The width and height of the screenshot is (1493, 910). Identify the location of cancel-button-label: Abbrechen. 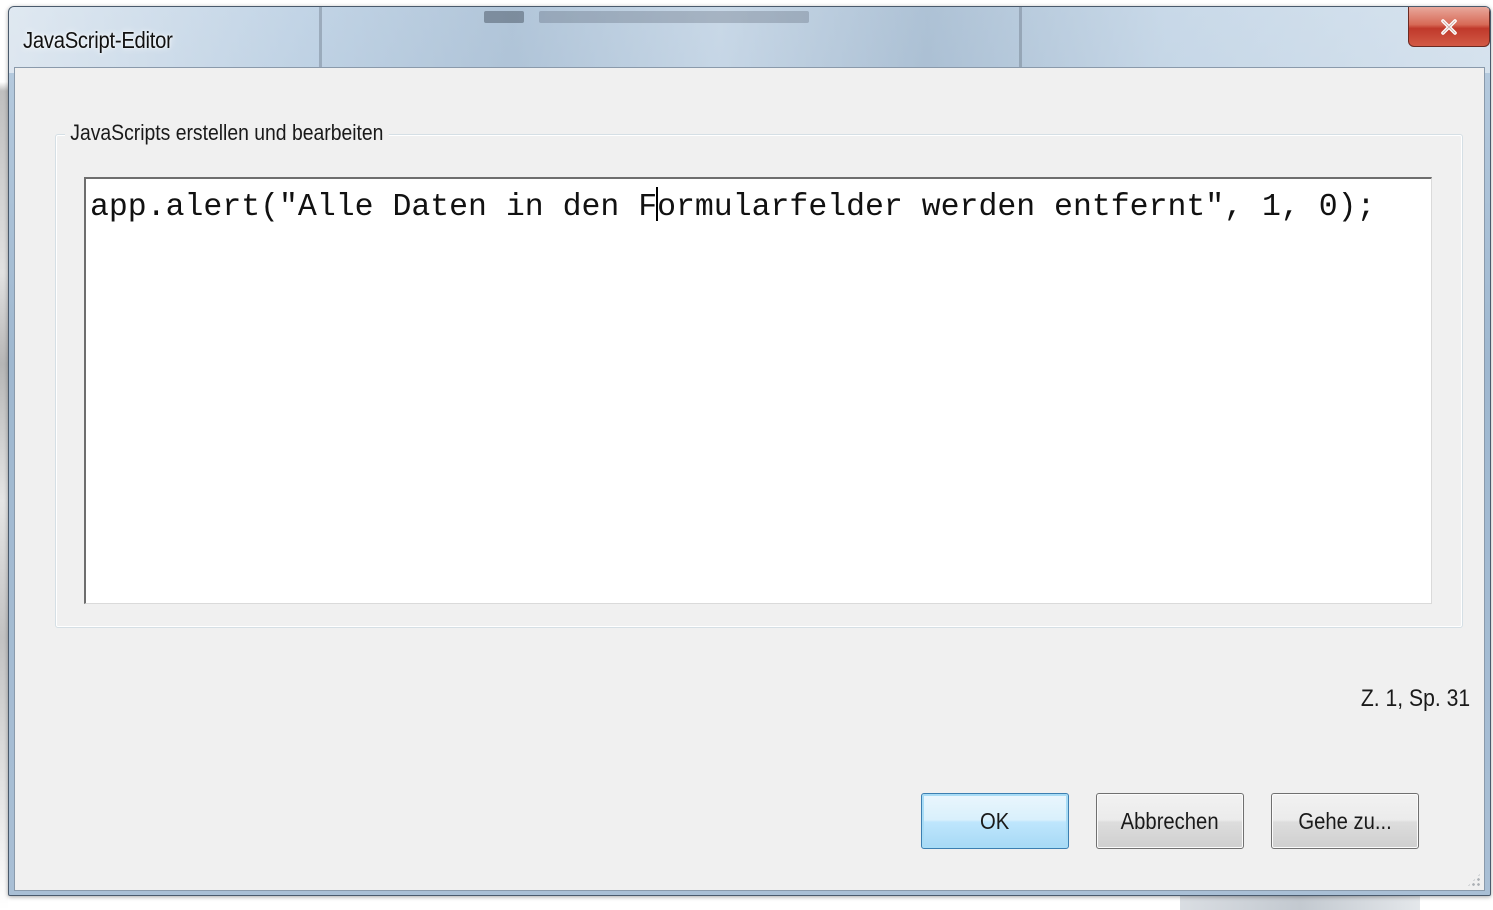
(1170, 820).